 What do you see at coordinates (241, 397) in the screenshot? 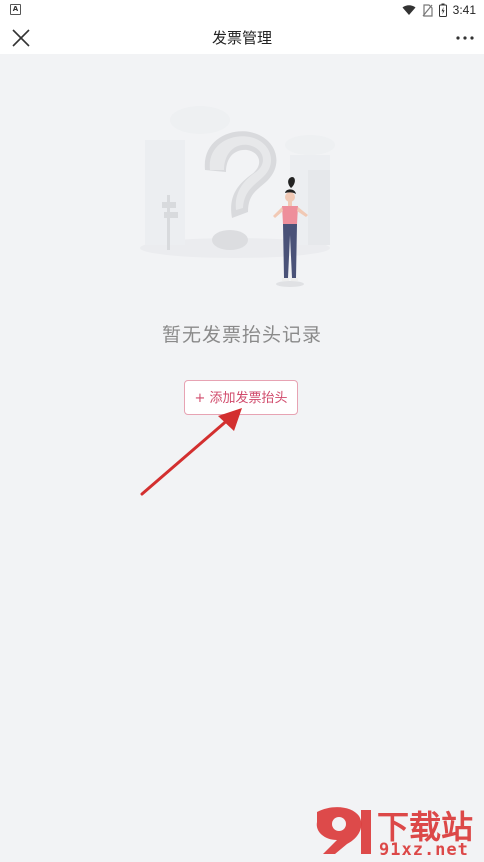
I see `add-invoice-header-button: + 添加发票抬头` at bounding box center [241, 397].